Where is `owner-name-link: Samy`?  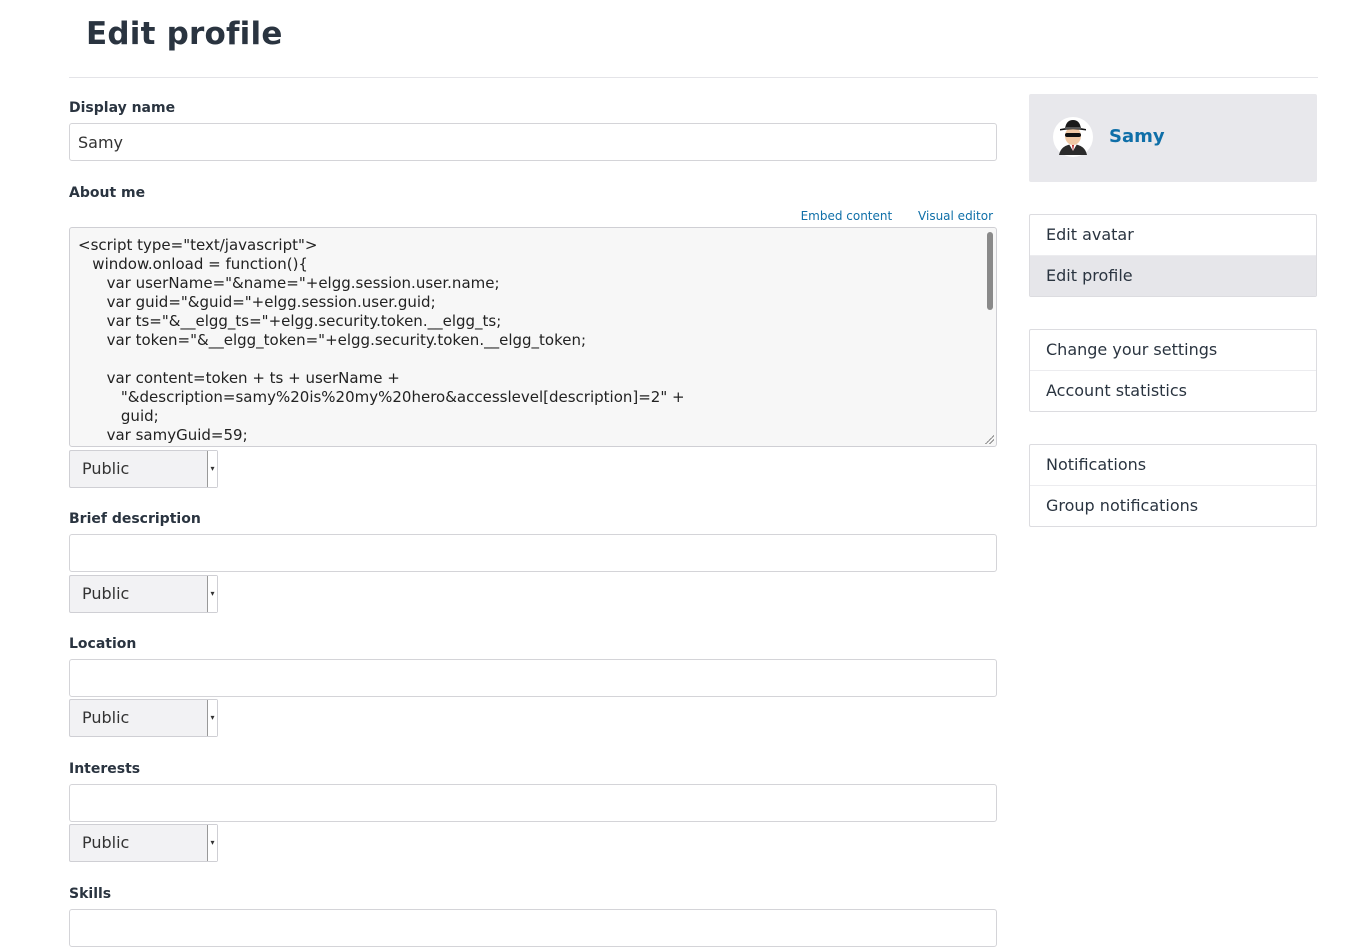 owner-name-link: Samy is located at coordinates (1137, 136).